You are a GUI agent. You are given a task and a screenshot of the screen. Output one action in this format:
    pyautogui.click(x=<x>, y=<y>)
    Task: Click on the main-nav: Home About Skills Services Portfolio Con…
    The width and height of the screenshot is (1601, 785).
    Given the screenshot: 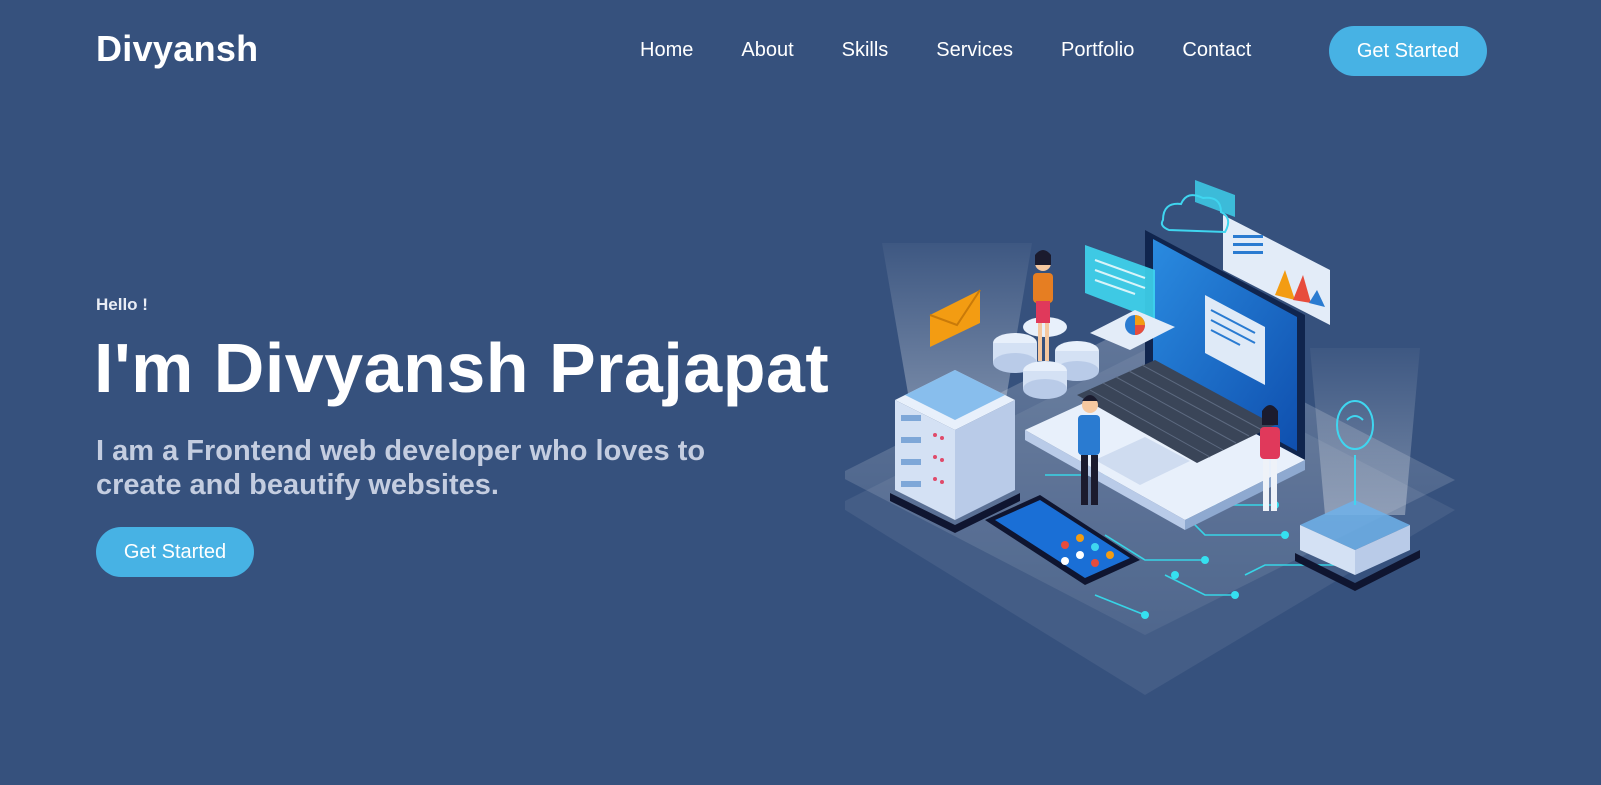 What is the action you would take?
    pyautogui.click(x=945, y=50)
    